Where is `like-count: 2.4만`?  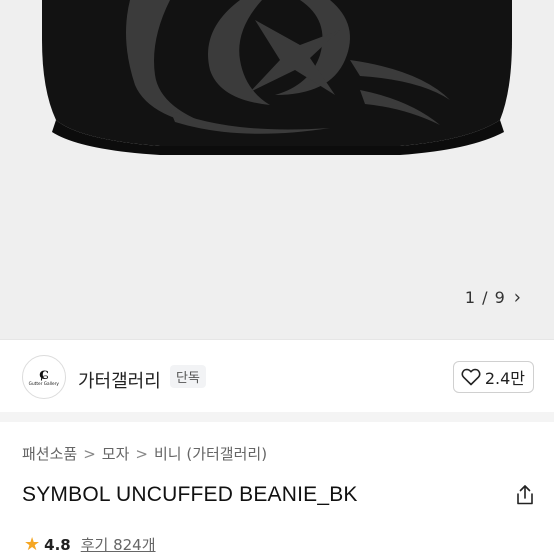
like-count: 2.4만 is located at coordinates (504, 378).